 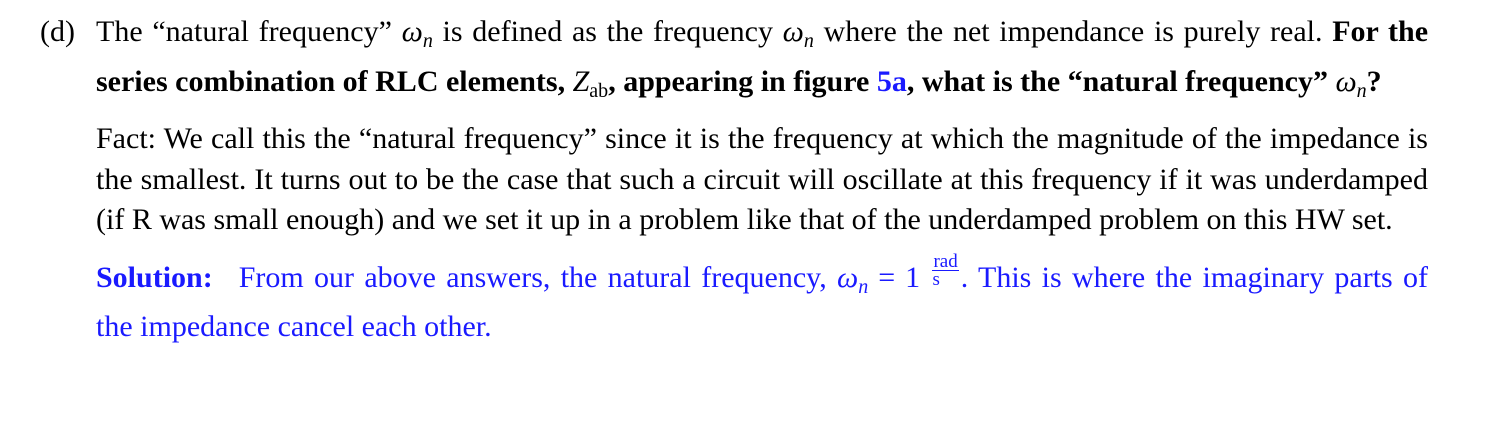 What do you see at coordinates (936, 279) in the screenshot?
I see `unit-denominator: s` at bounding box center [936, 279].